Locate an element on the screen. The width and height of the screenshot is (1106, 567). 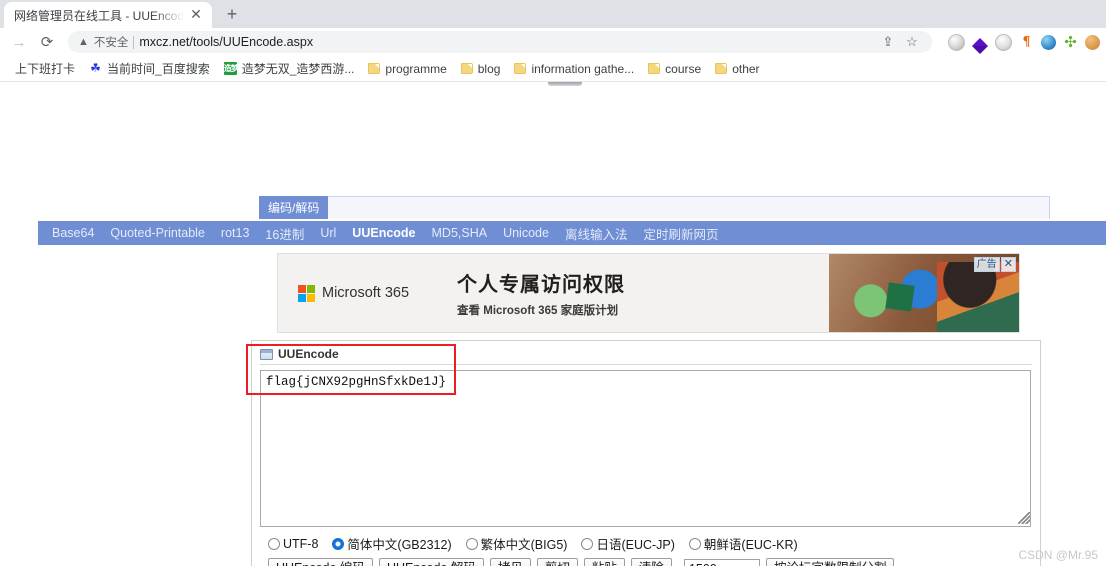
radio-label: 简体中文(GB2312) is located at coordinates (399, 545).